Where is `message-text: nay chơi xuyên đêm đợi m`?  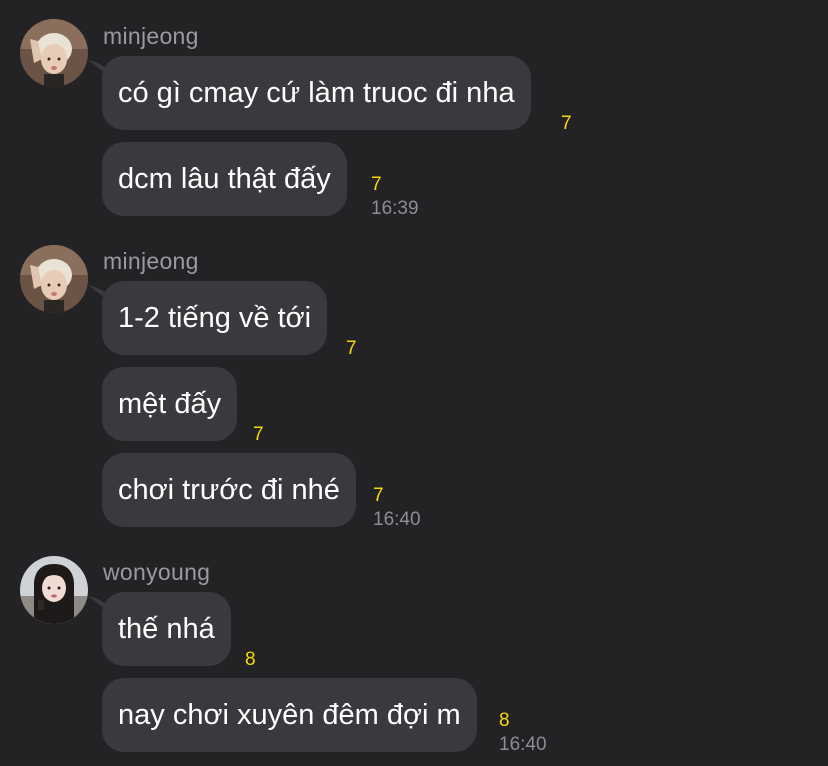 message-text: nay chơi xuyên đêm đợi m is located at coordinates (289, 715).